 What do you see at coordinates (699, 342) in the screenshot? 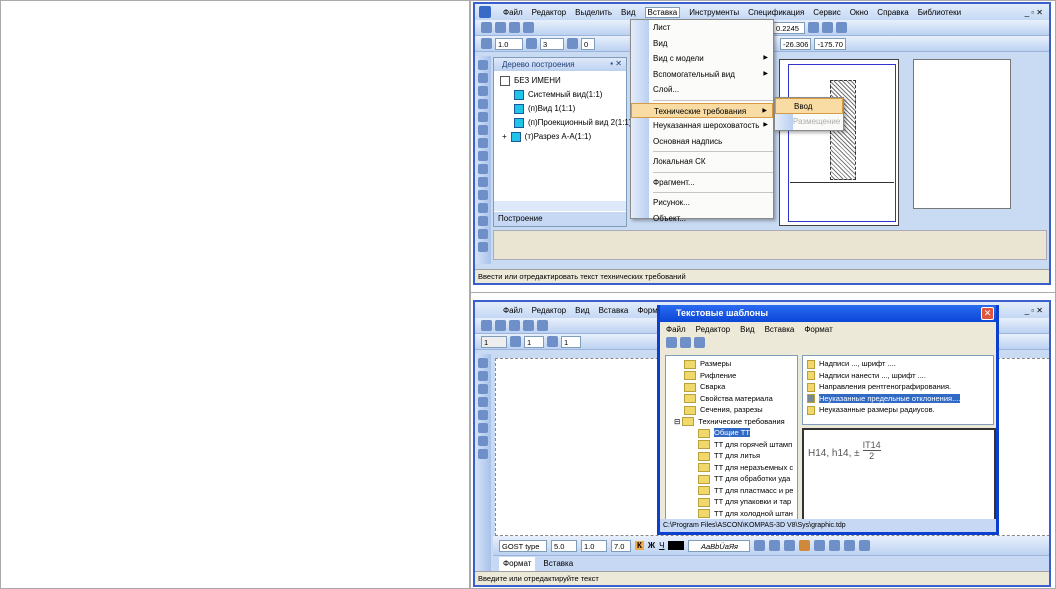
I see `library-icon` at bounding box center [699, 342].